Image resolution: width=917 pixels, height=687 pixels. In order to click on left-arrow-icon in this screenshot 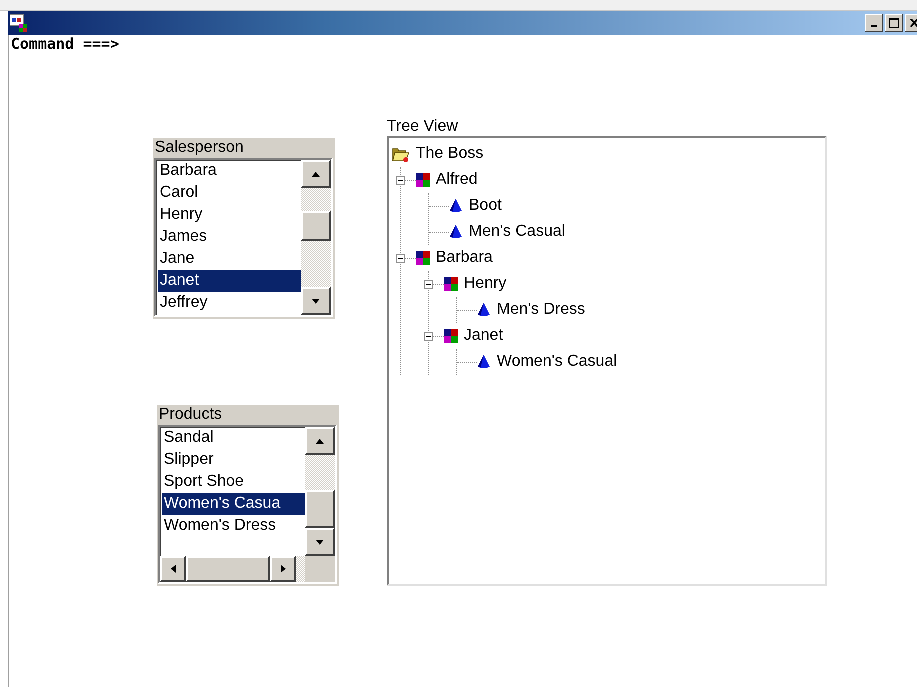, I will do `click(173, 569)`.